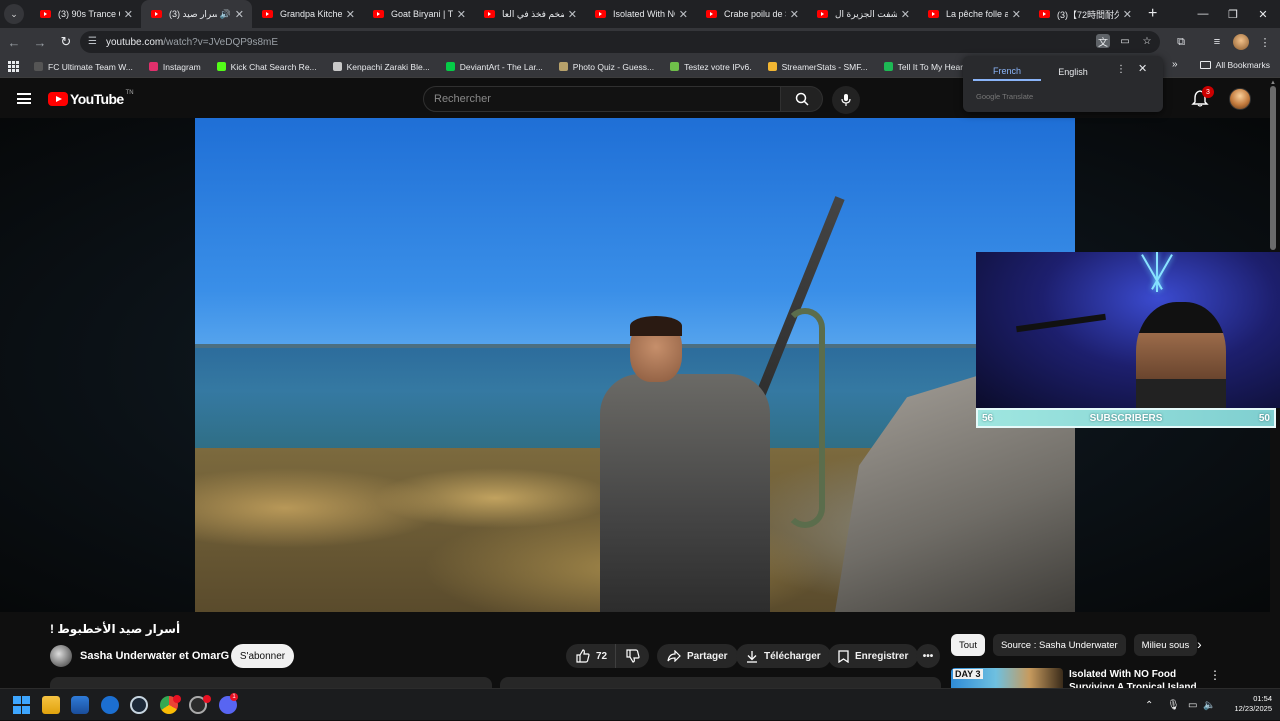  Describe the element at coordinates (97, 99) in the screenshot. I see `logo-text: YouTube` at that location.